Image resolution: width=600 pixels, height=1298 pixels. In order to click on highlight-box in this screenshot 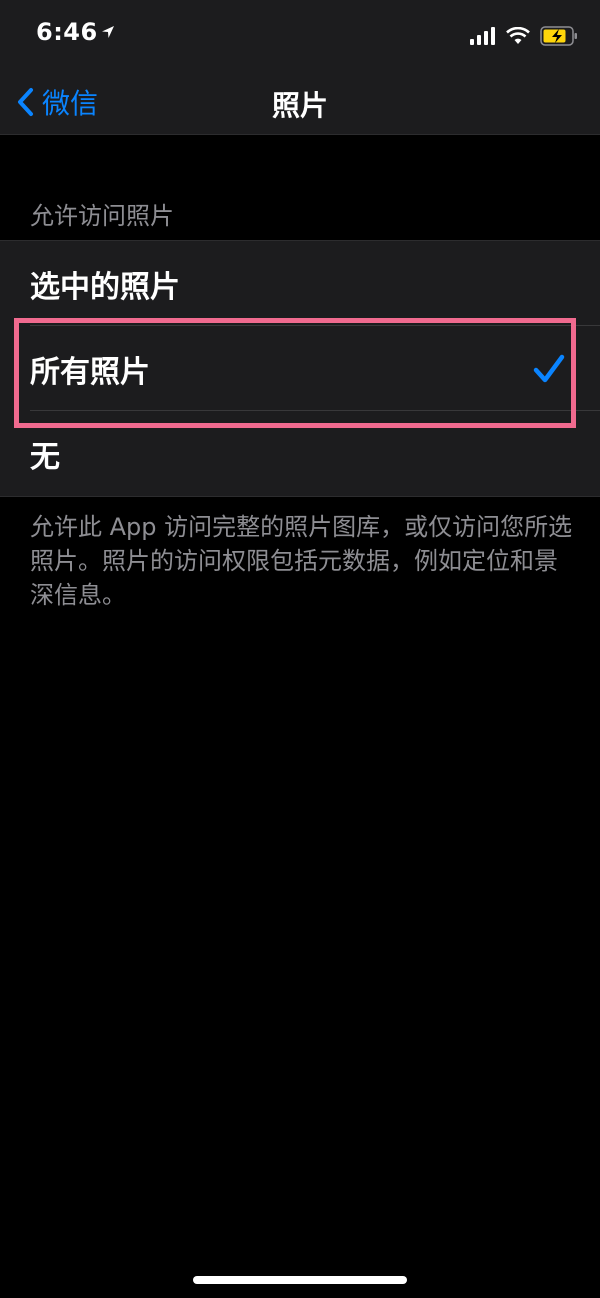, I will do `click(295, 373)`.